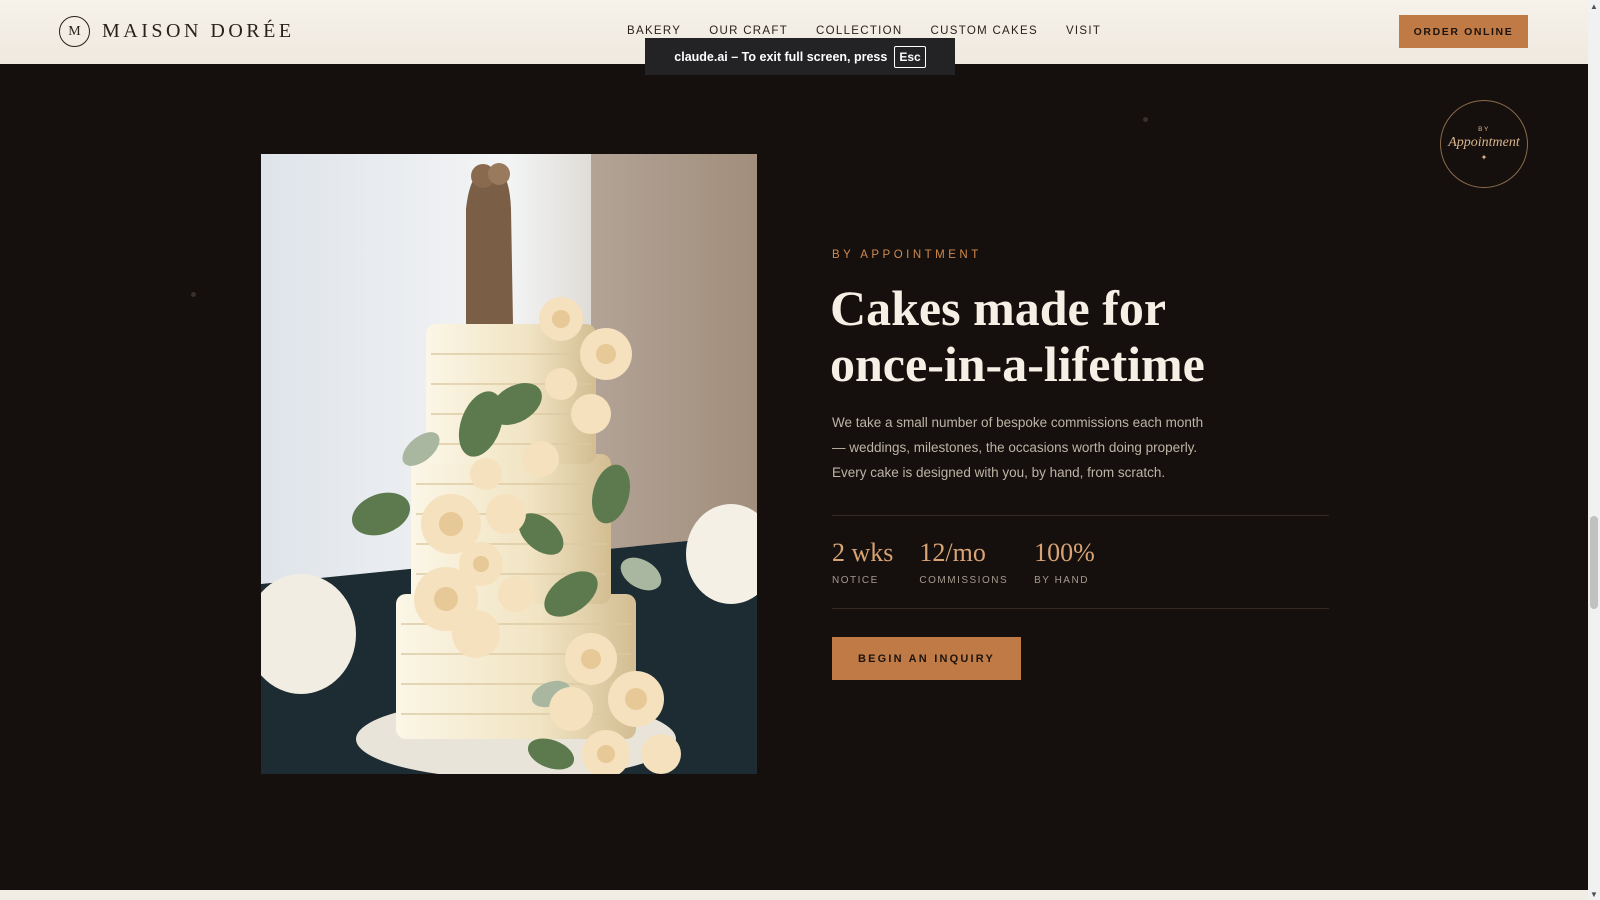 Image resolution: width=1600 pixels, height=900 pixels. Describe the element at coordinates (198, 31) in the screenshot. I see `brand-name: MAISON DORÉE` at that location.